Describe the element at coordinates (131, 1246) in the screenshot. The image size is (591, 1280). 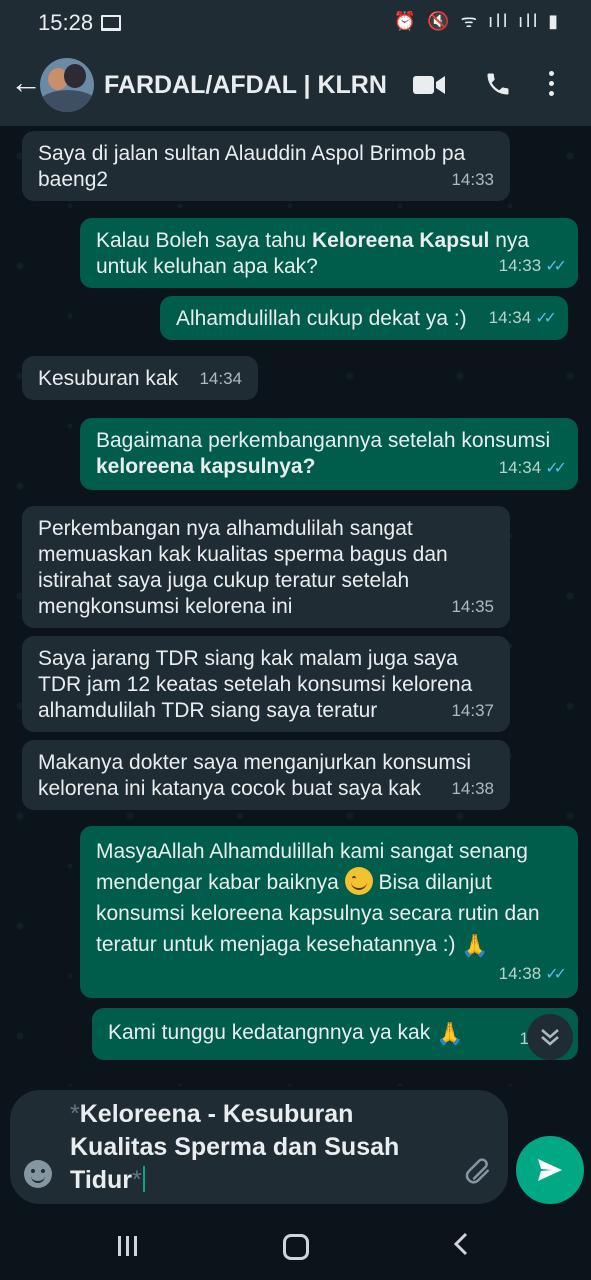
I see `recent-apps-icon` at that location.